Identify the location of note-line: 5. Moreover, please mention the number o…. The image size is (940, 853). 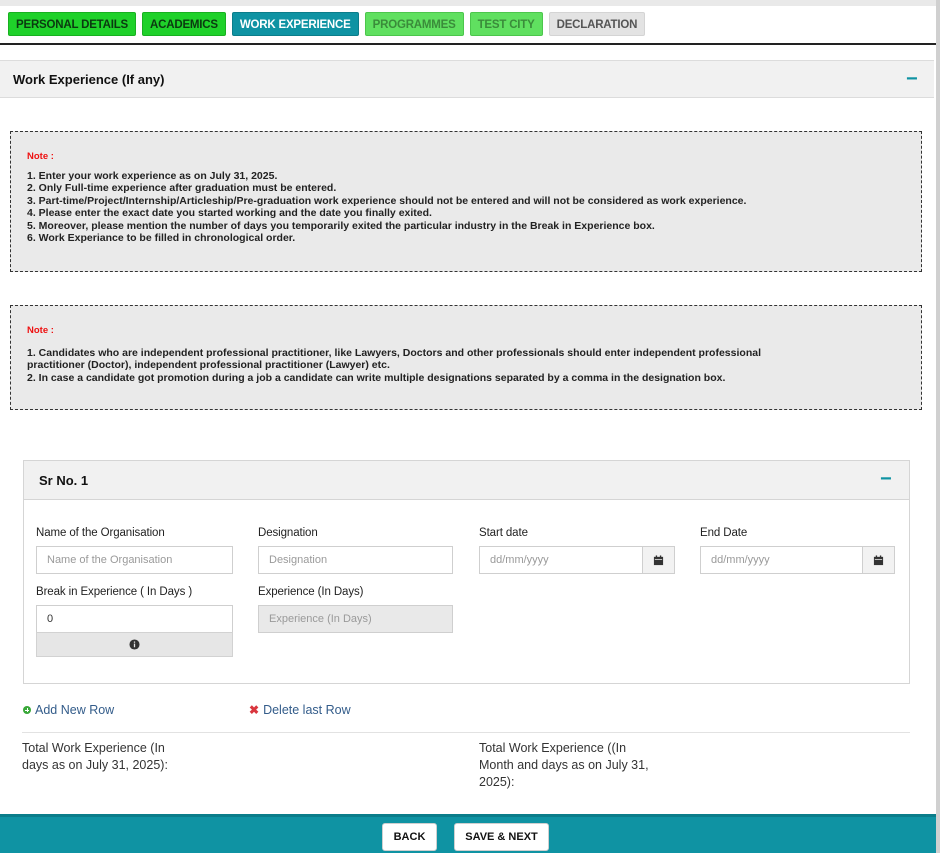
(341, 225).